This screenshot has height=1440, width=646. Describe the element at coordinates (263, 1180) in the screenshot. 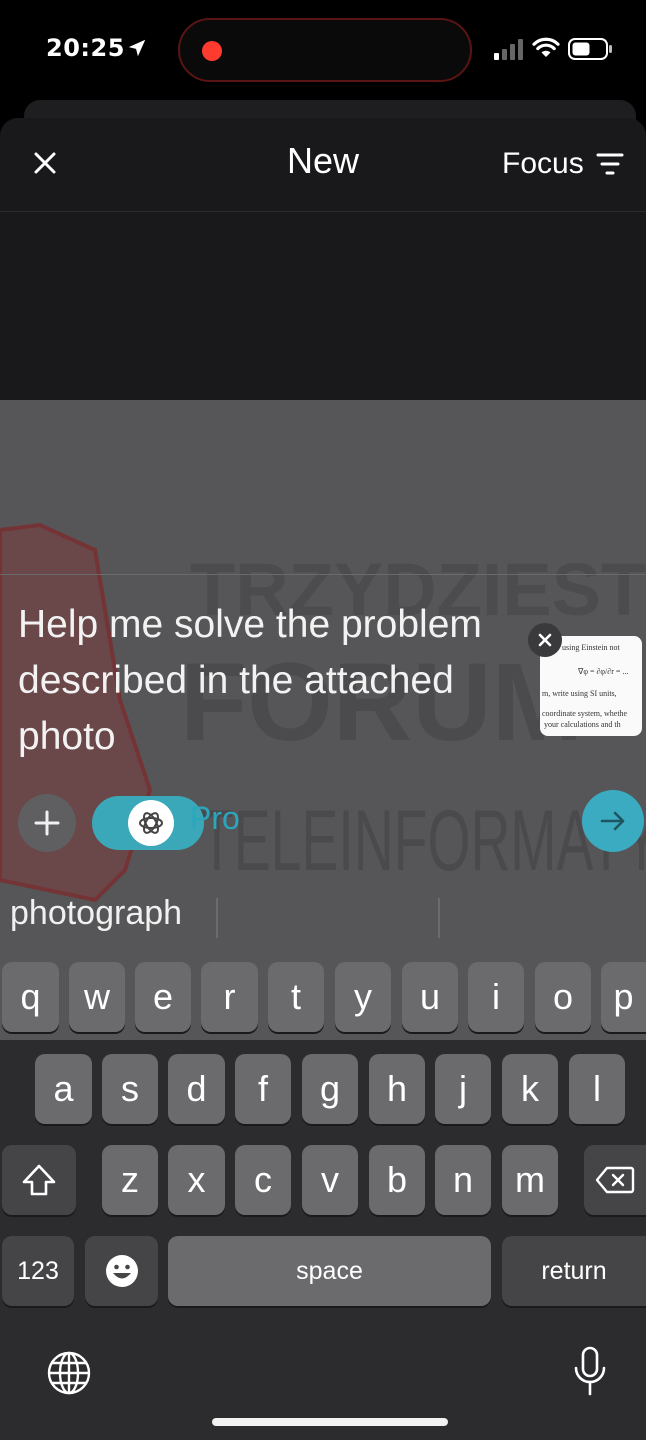

I see `key-c: c` at that location.